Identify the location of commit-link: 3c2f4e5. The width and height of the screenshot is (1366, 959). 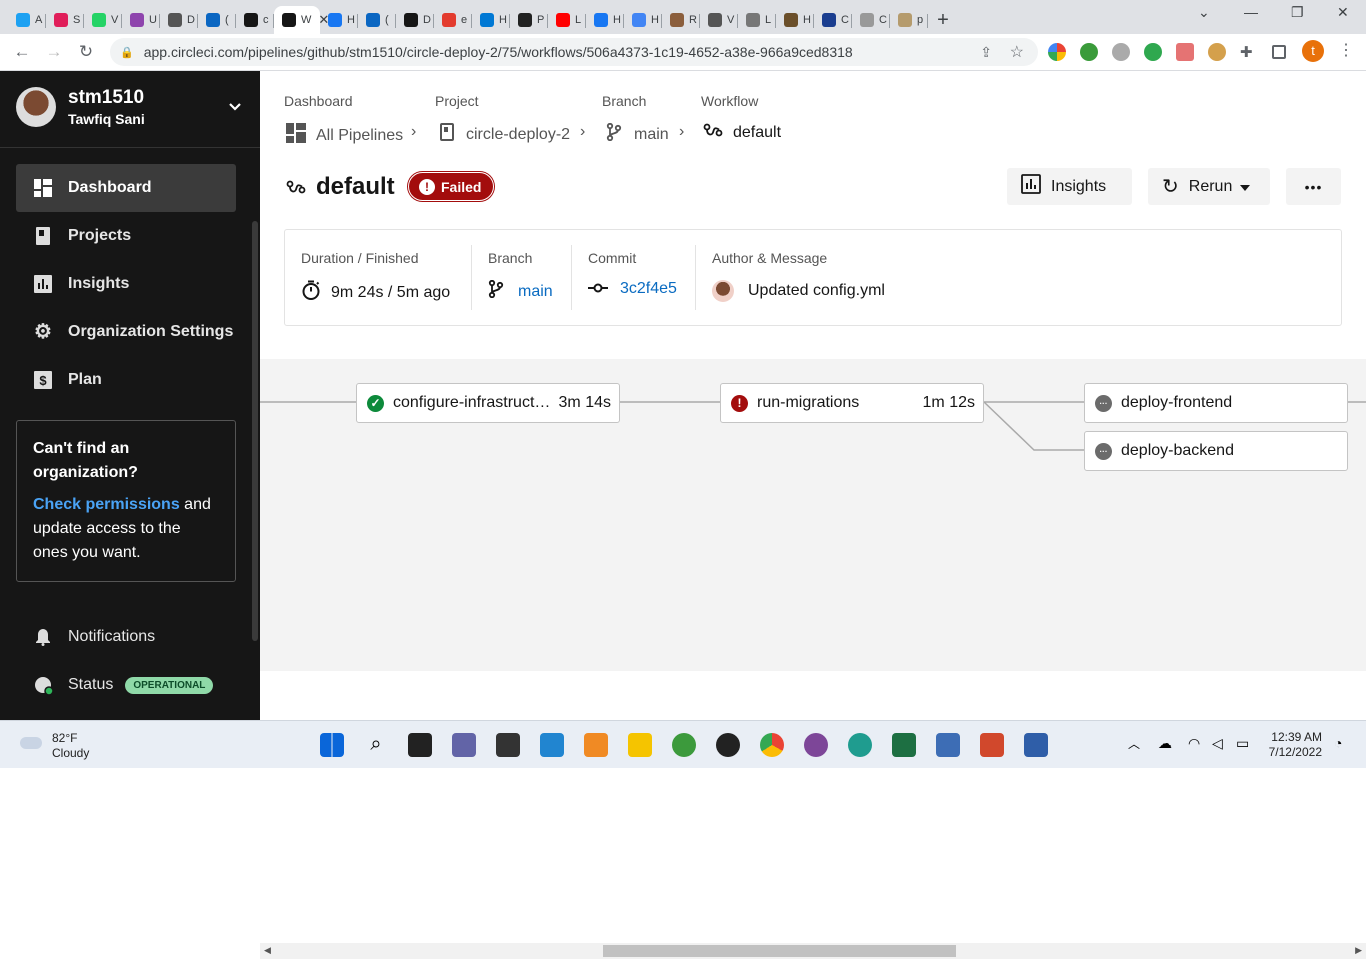
(632, 289).